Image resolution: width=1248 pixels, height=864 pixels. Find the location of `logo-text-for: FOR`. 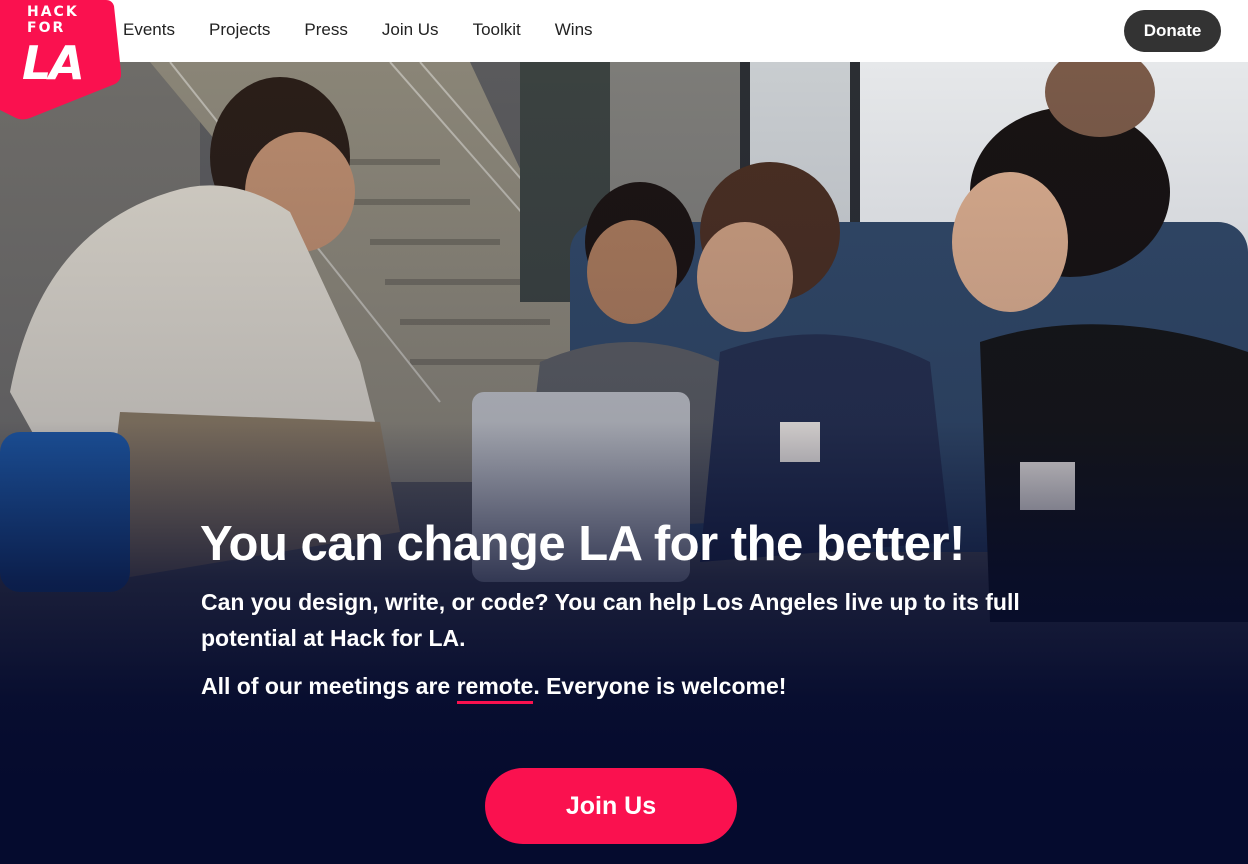

logo-text-for: FOR is located at coordinates (46, 28).